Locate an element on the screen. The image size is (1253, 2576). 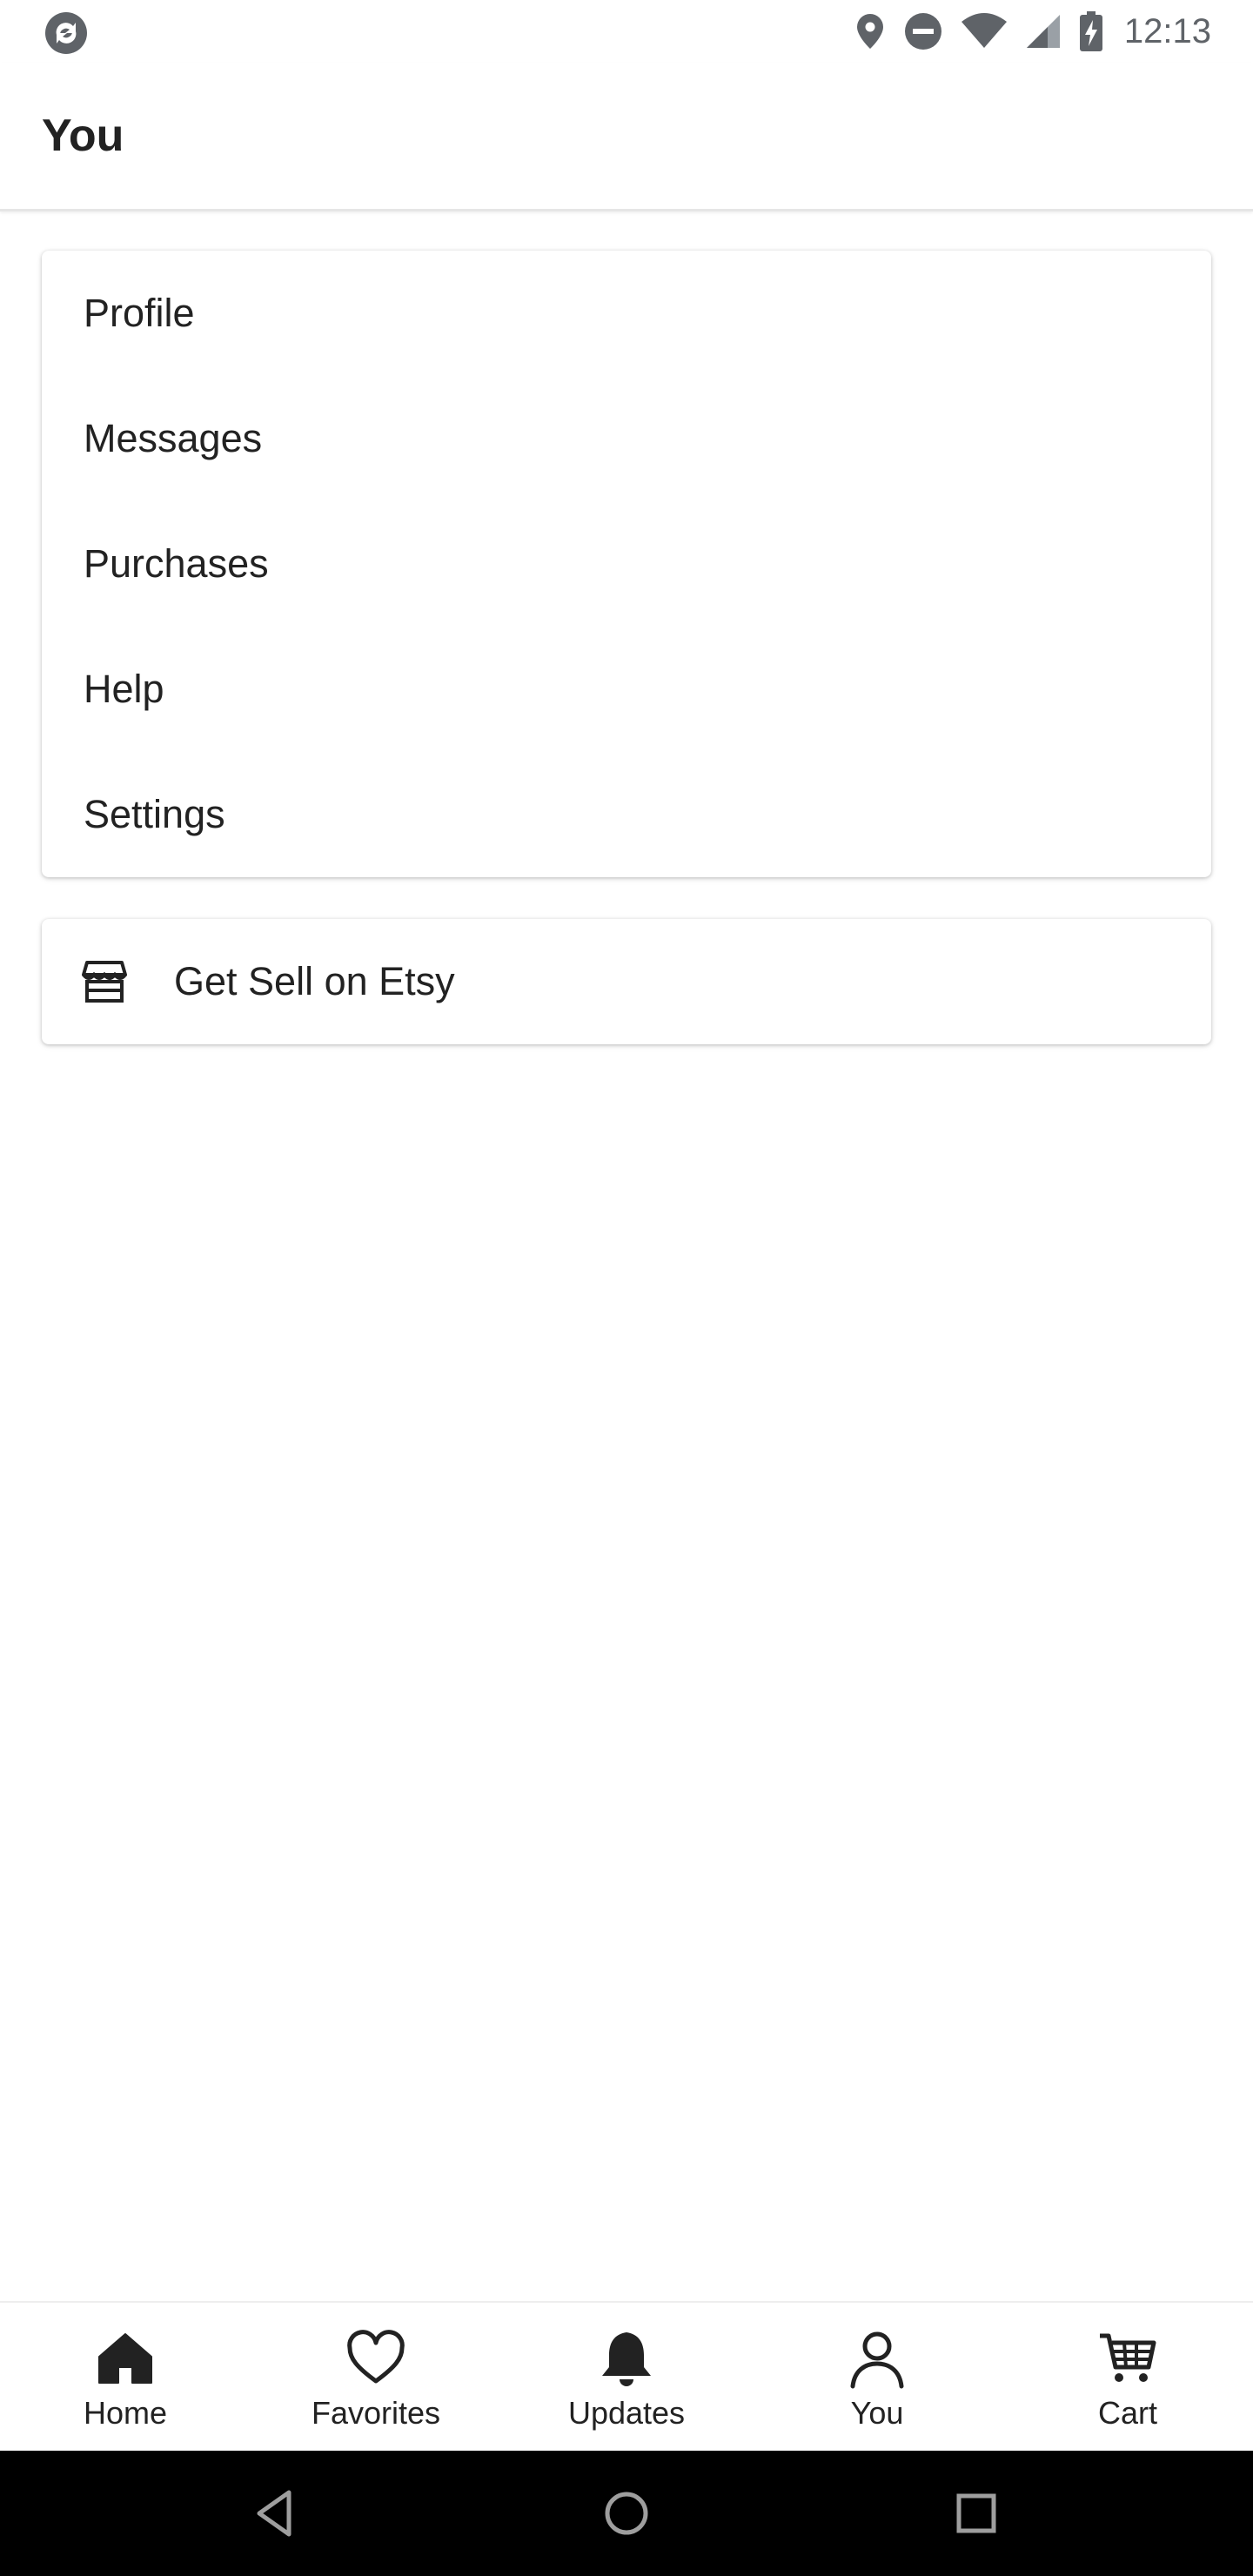
menu-item-help: Help is located at coordinates (626, 689).